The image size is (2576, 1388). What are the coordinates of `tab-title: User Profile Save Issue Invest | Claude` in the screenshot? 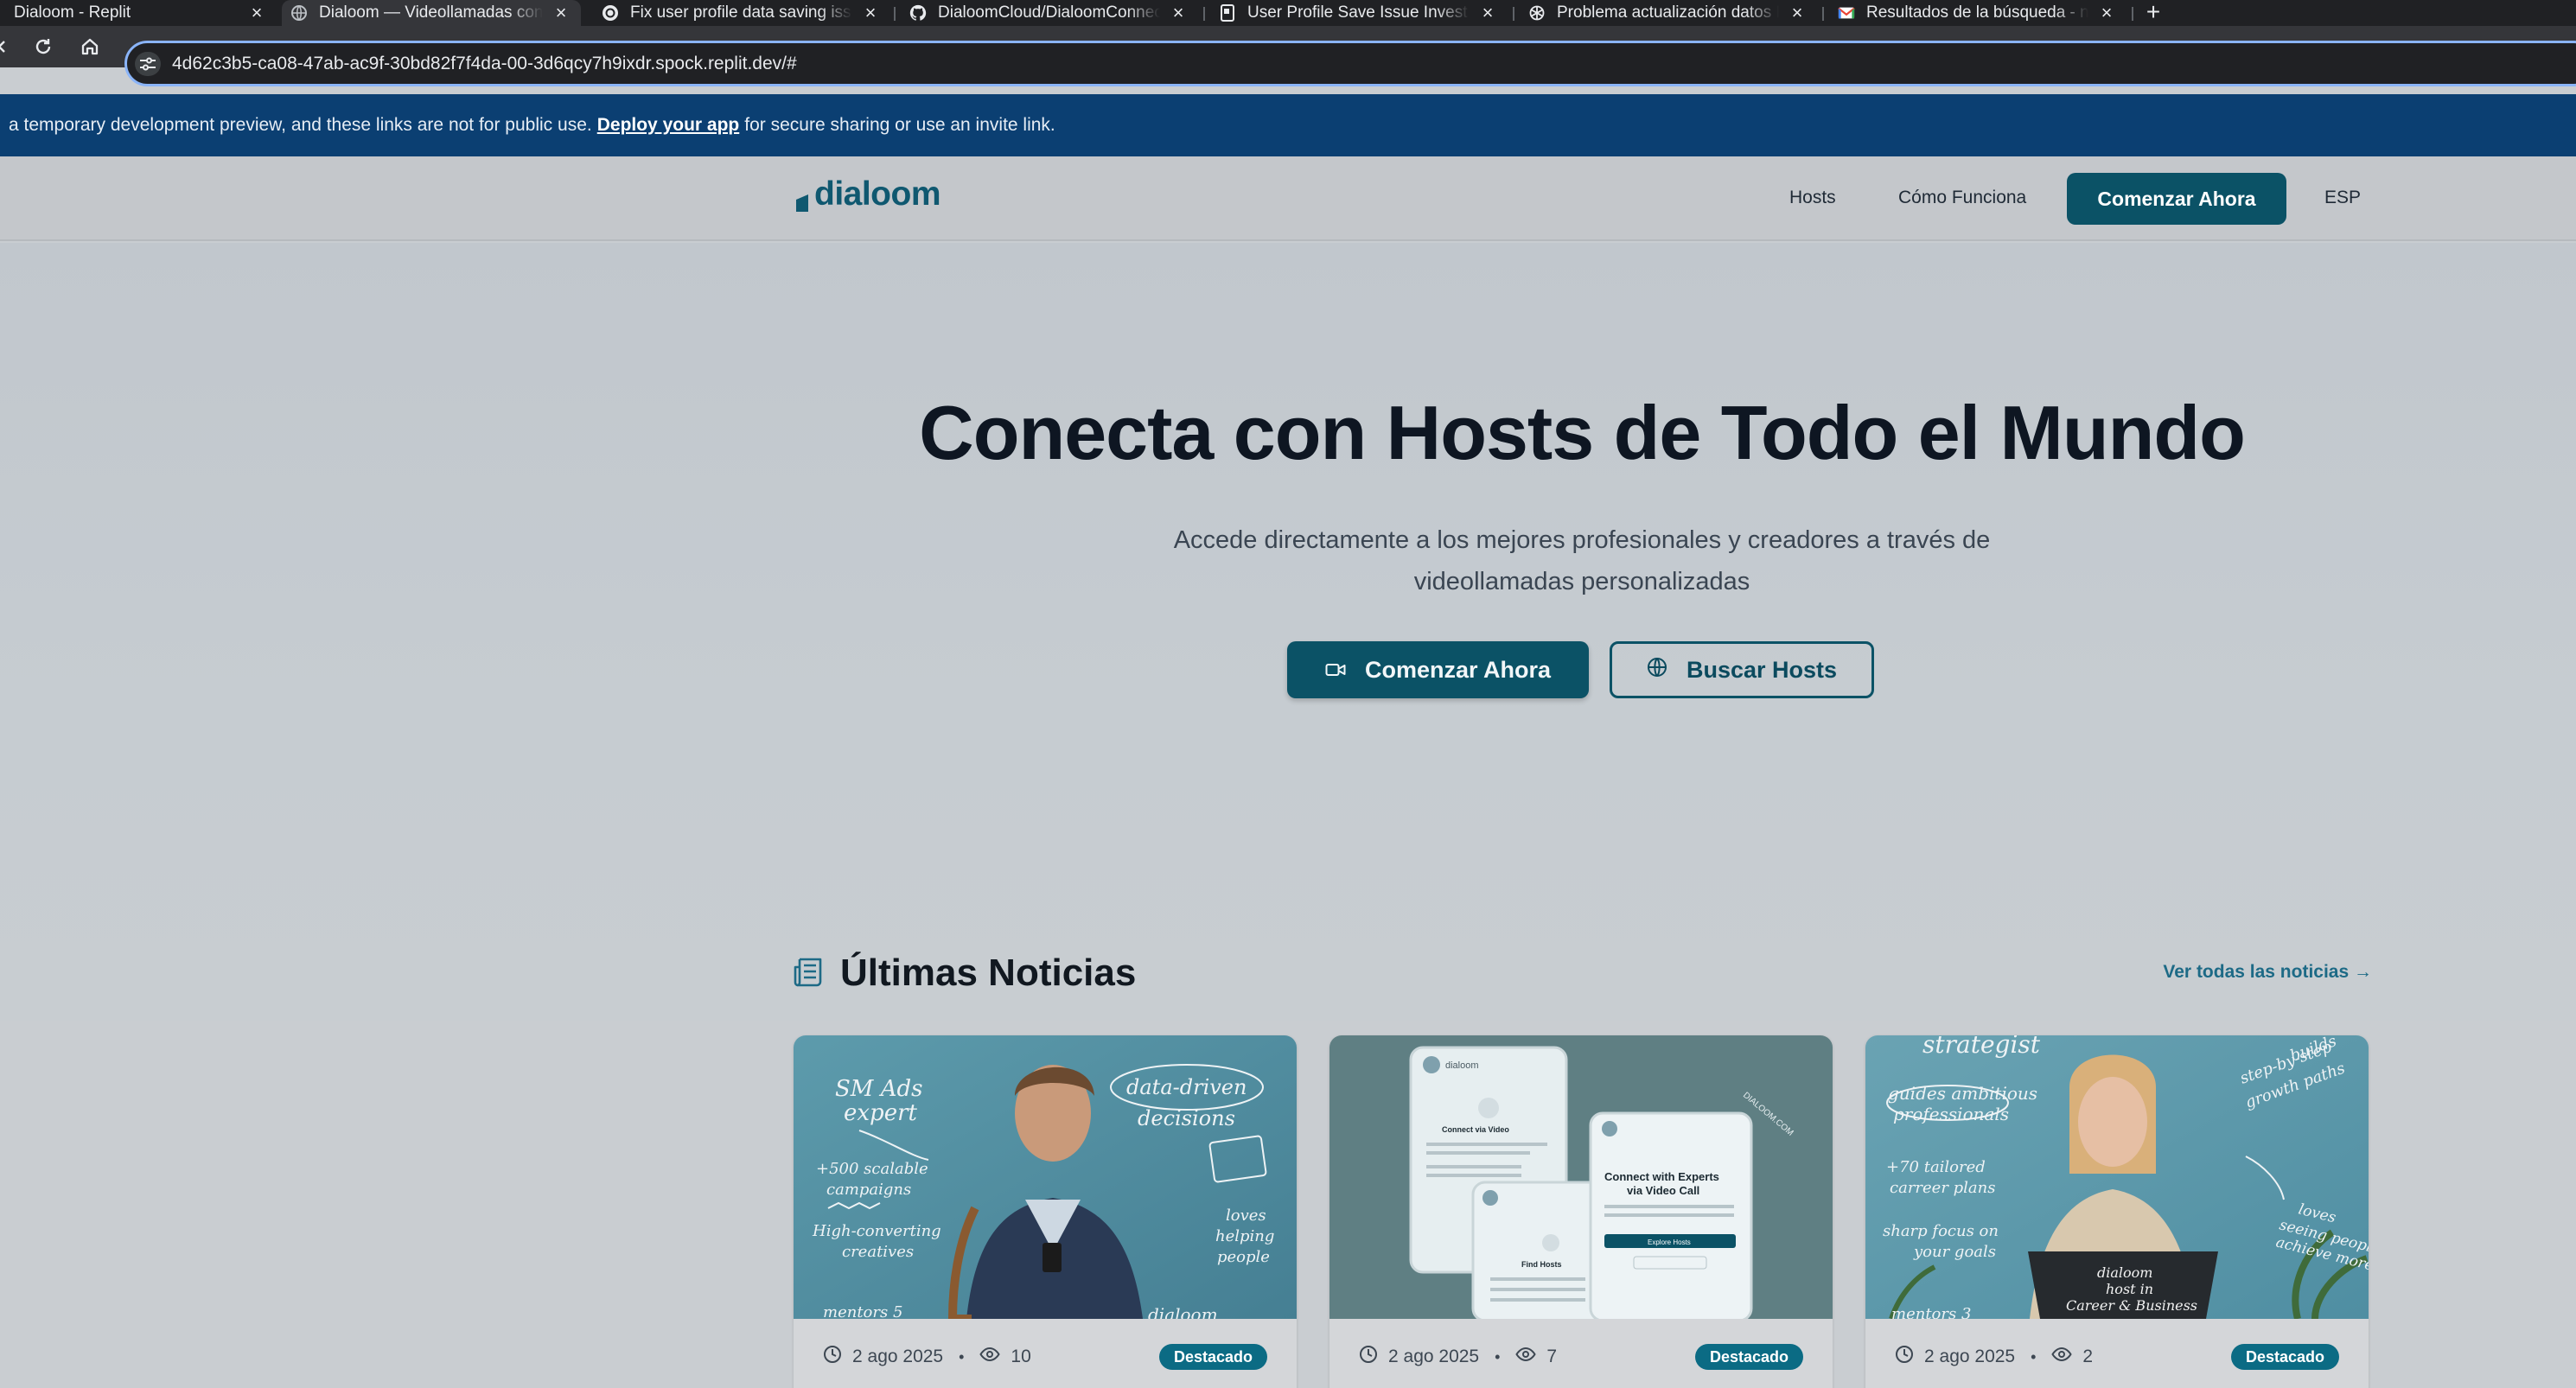 It's located at (1358, 12).